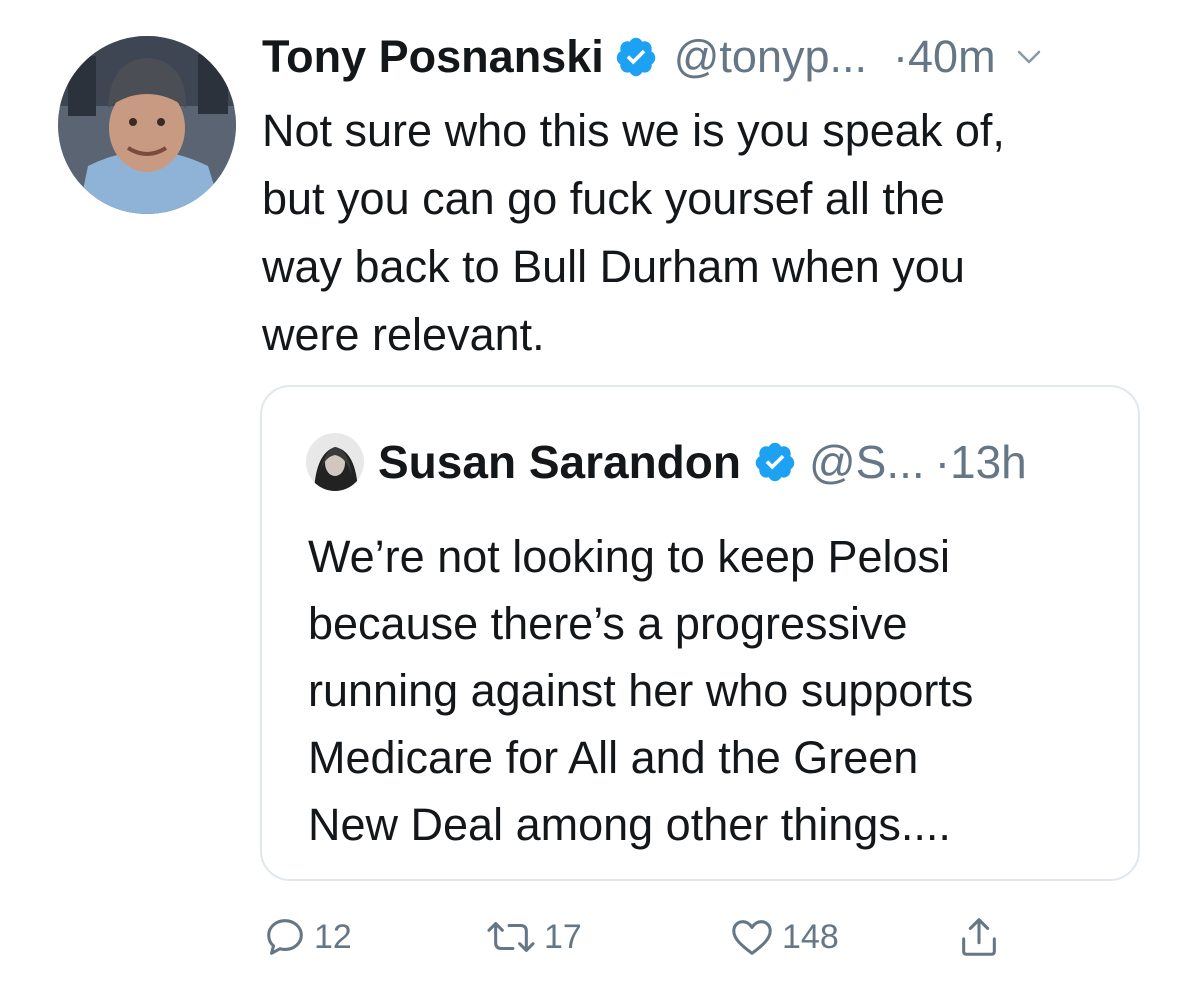  What do you see at coordinates (613, 266) in the screenshot?
I see `tweet-text-line: way back to Bull Durham when you` at bounding box center [613, 266].